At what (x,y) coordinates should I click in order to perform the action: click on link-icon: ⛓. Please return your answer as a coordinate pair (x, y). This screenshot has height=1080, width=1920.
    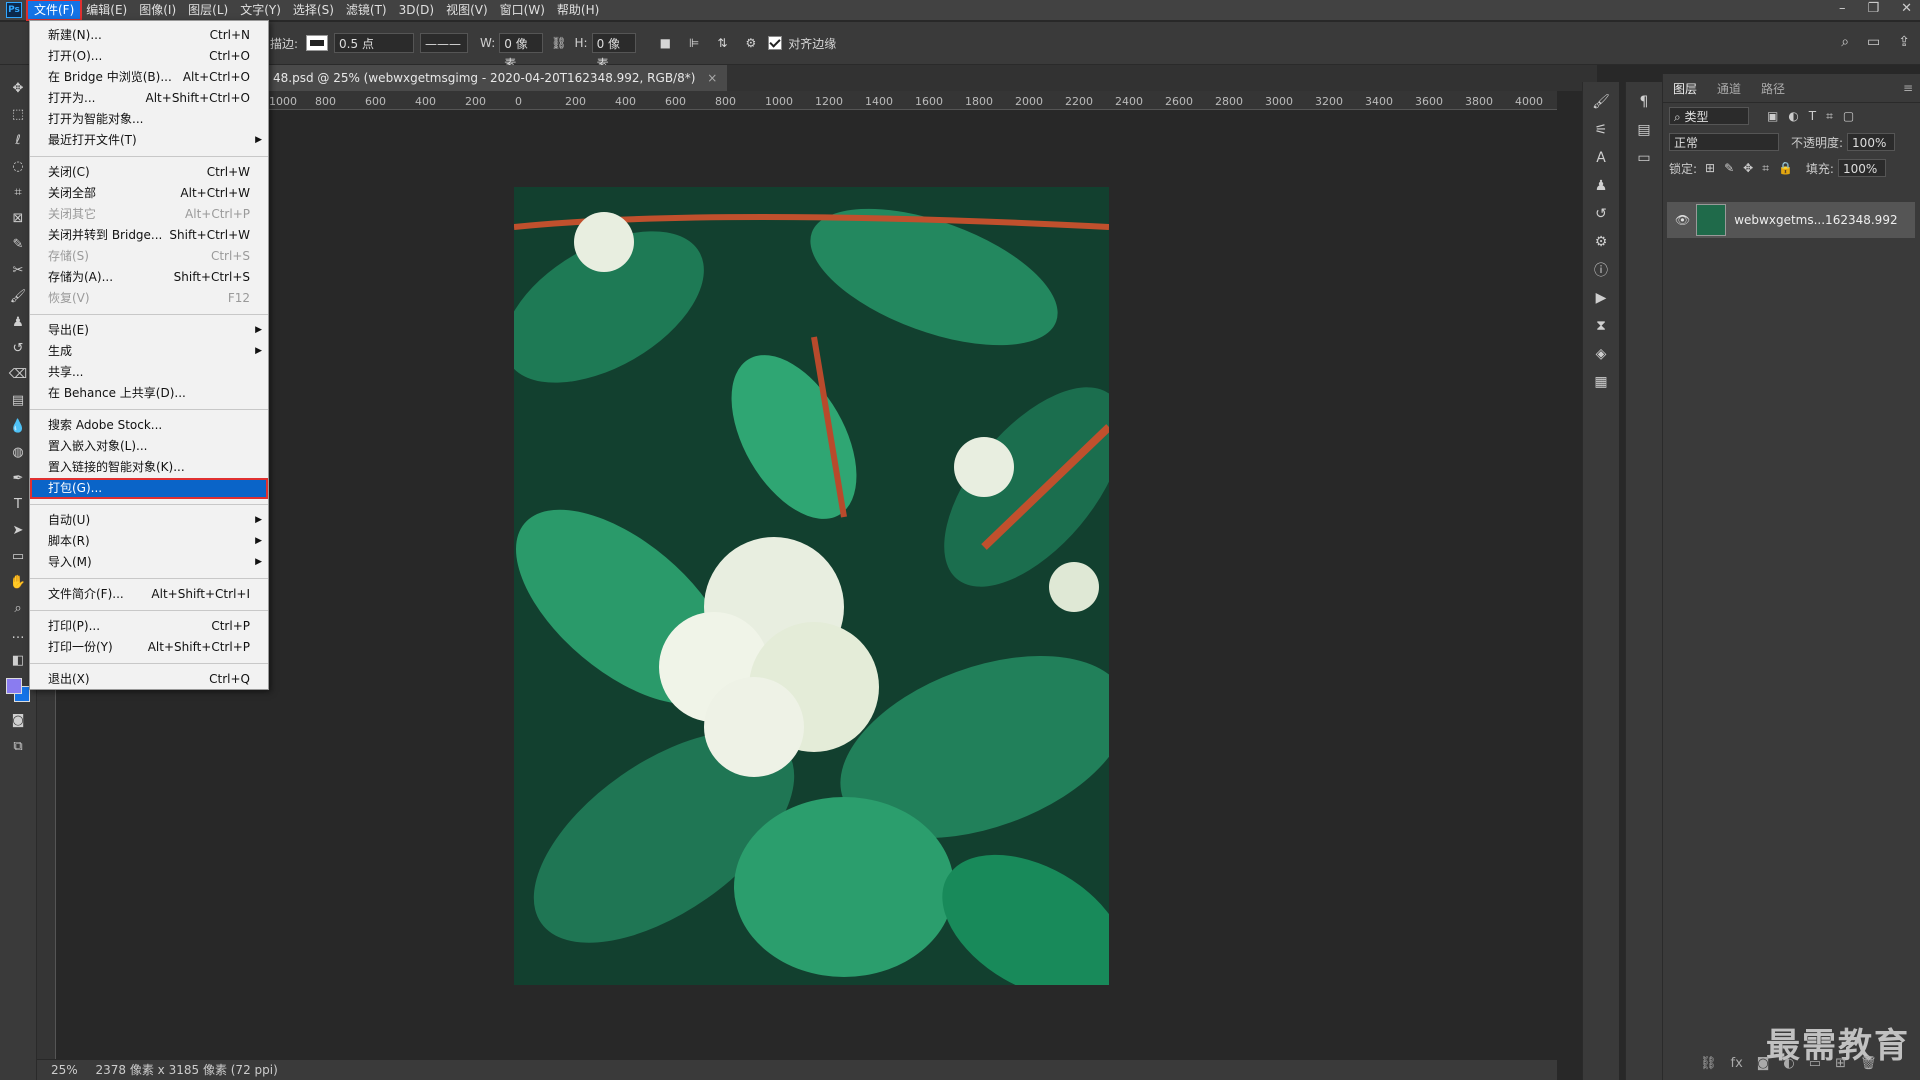
    Looking at the image, I should click on (558, 43).